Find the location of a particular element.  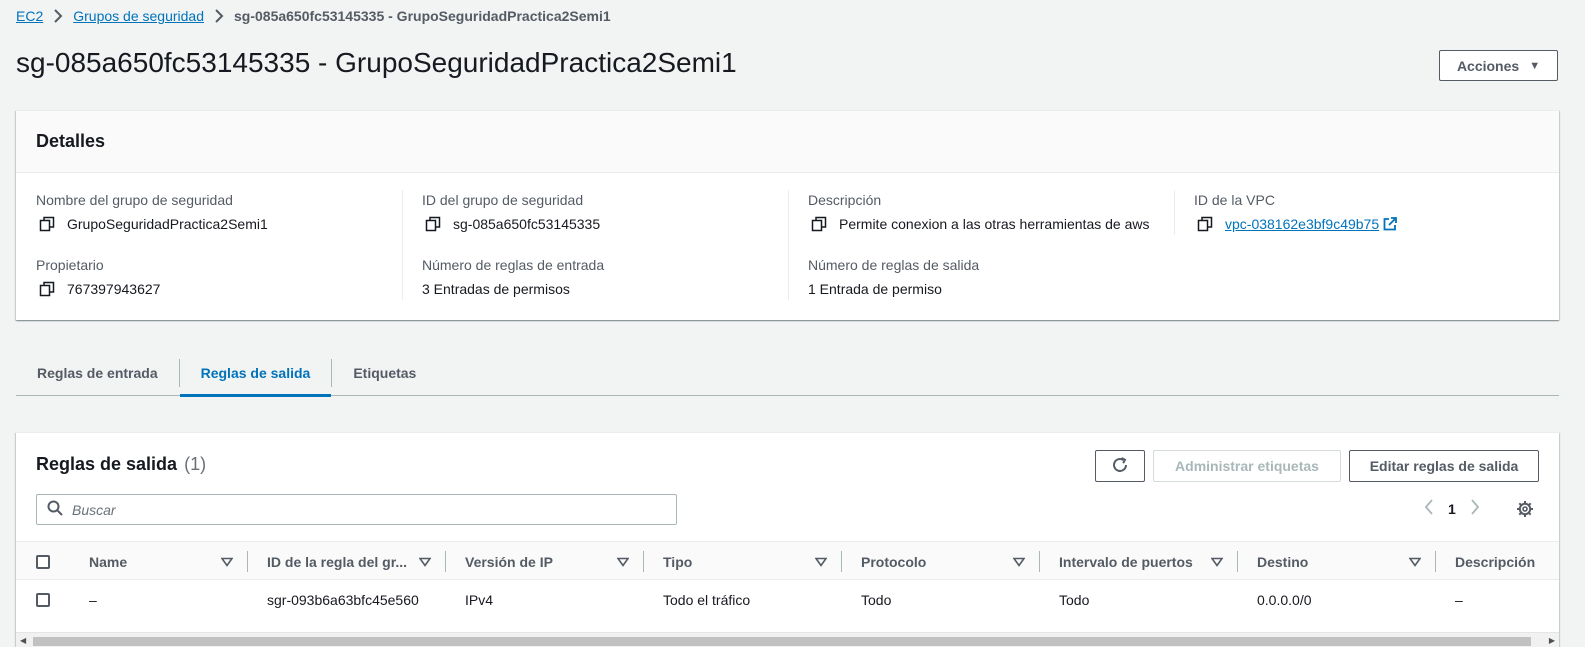

details-header: Detalles is located at coordinates (787, 142).